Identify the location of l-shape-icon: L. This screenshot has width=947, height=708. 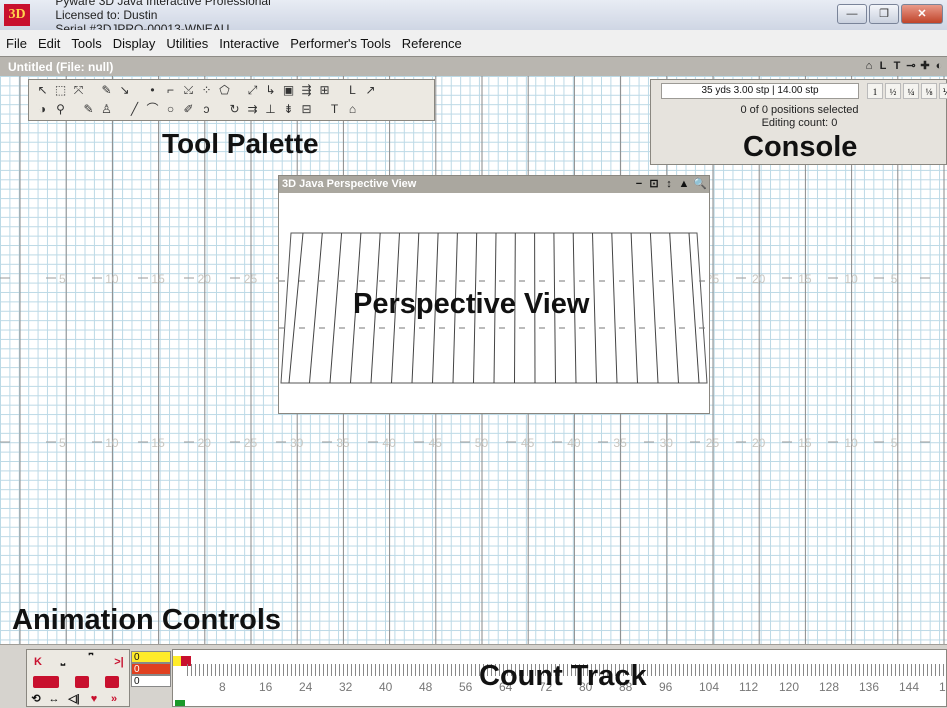
(352, 90).